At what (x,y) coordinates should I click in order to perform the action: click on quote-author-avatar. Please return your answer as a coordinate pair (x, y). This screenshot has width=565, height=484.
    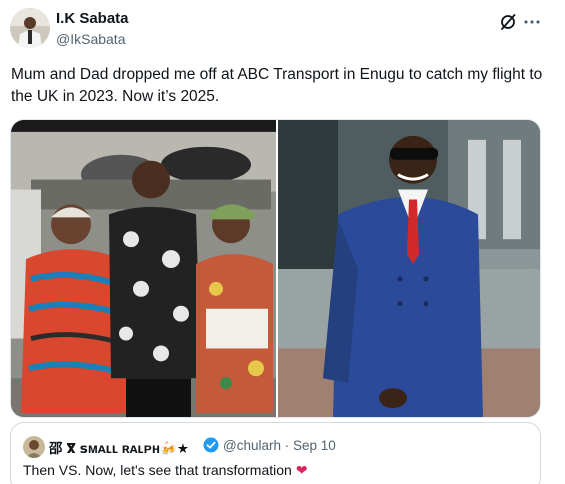
    Looking at the image, I should click on (34, 447).